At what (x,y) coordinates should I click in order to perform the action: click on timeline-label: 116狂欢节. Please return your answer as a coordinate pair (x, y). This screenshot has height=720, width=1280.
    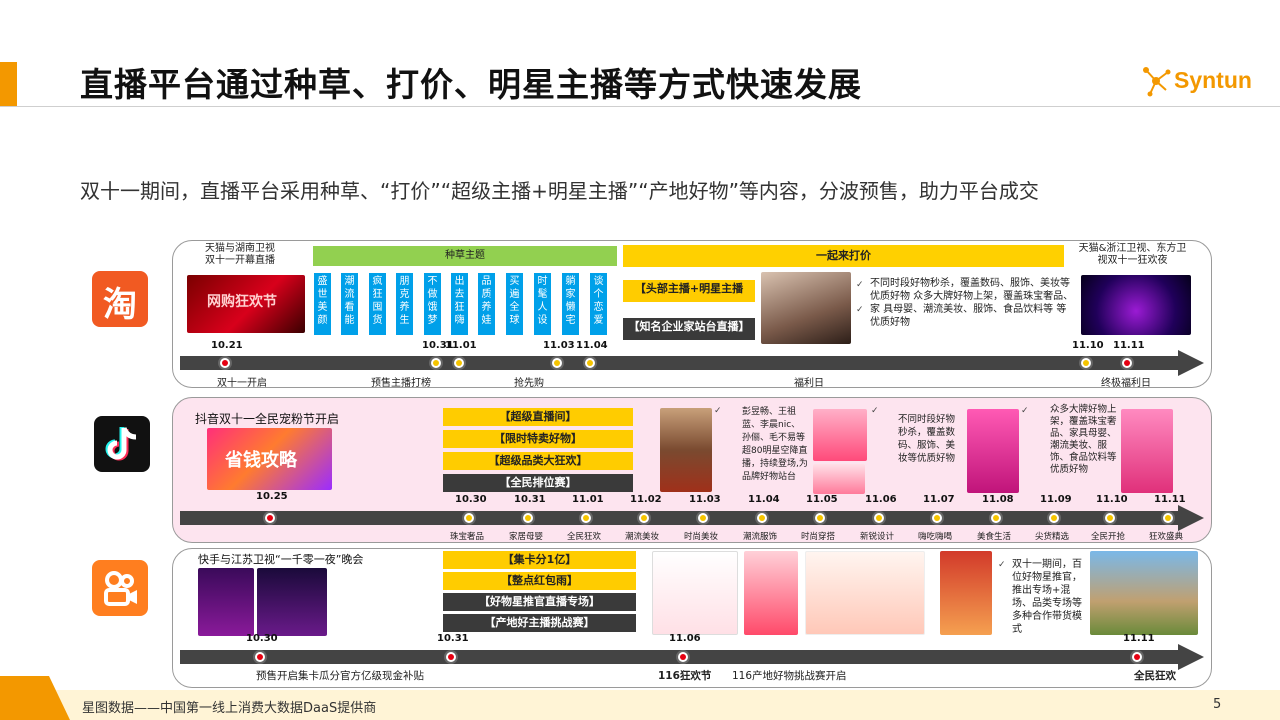
    Looking at the image, I should click on (685, 676).